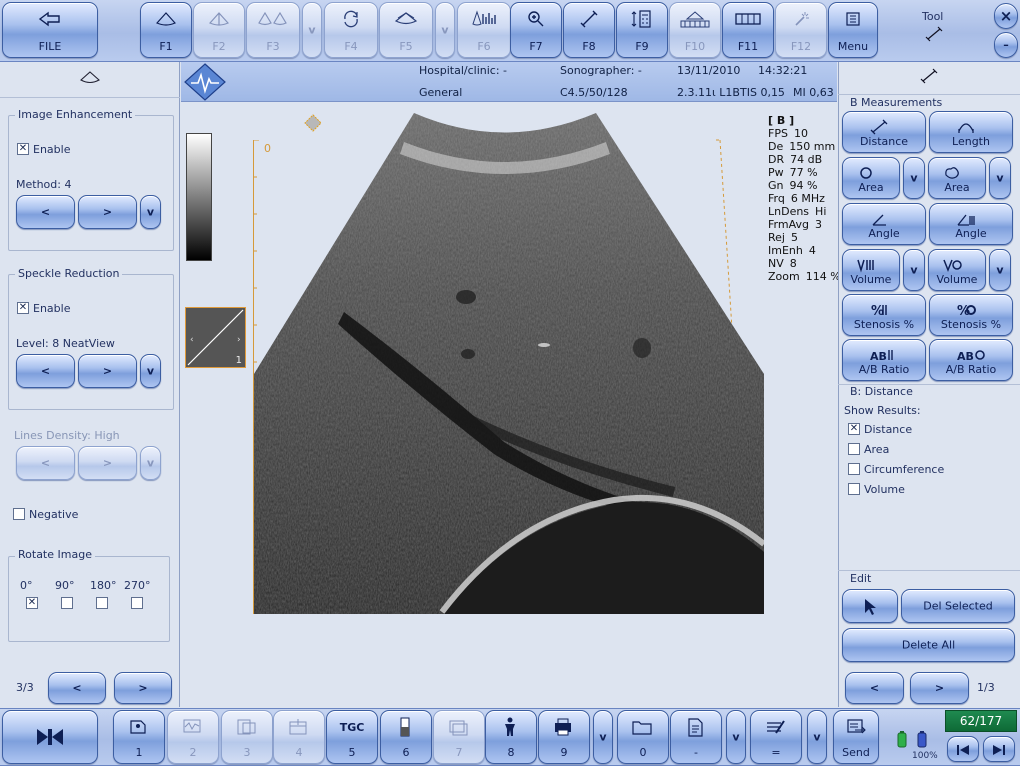 The width and height of the screenshot is (1020, 766). I want to click on result-distance-checkbox: ✕, so click(854, 429).